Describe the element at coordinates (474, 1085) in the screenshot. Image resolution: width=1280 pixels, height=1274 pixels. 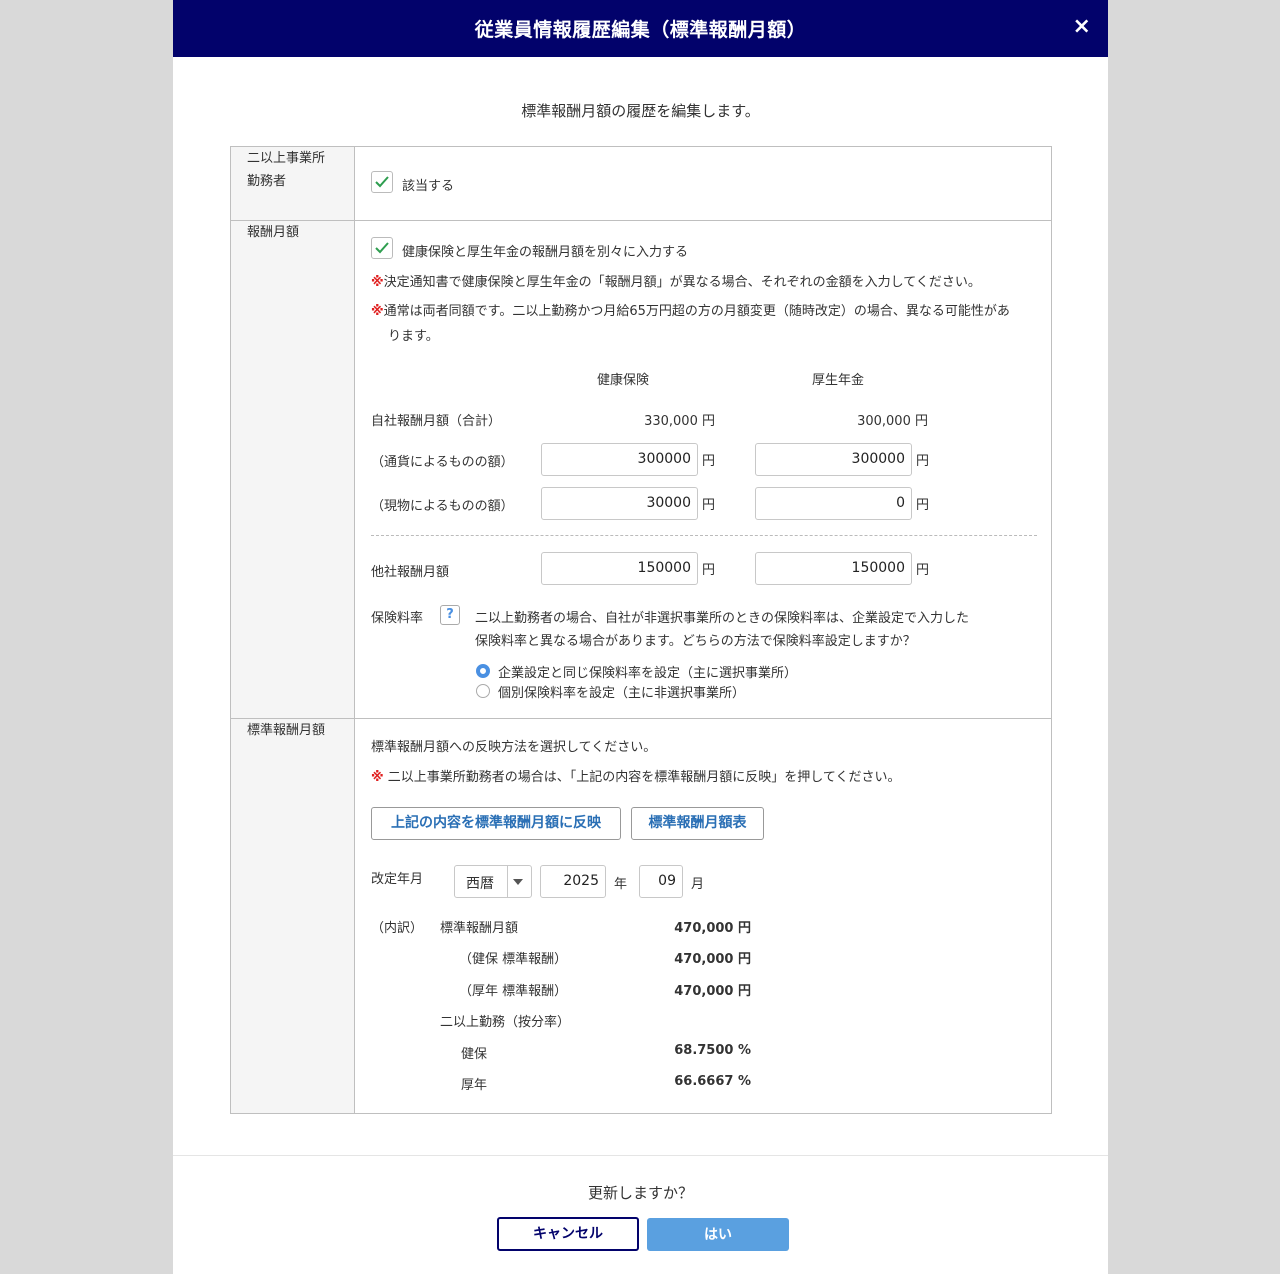
I see `kosei-ratio-label: 厚年` at that location.